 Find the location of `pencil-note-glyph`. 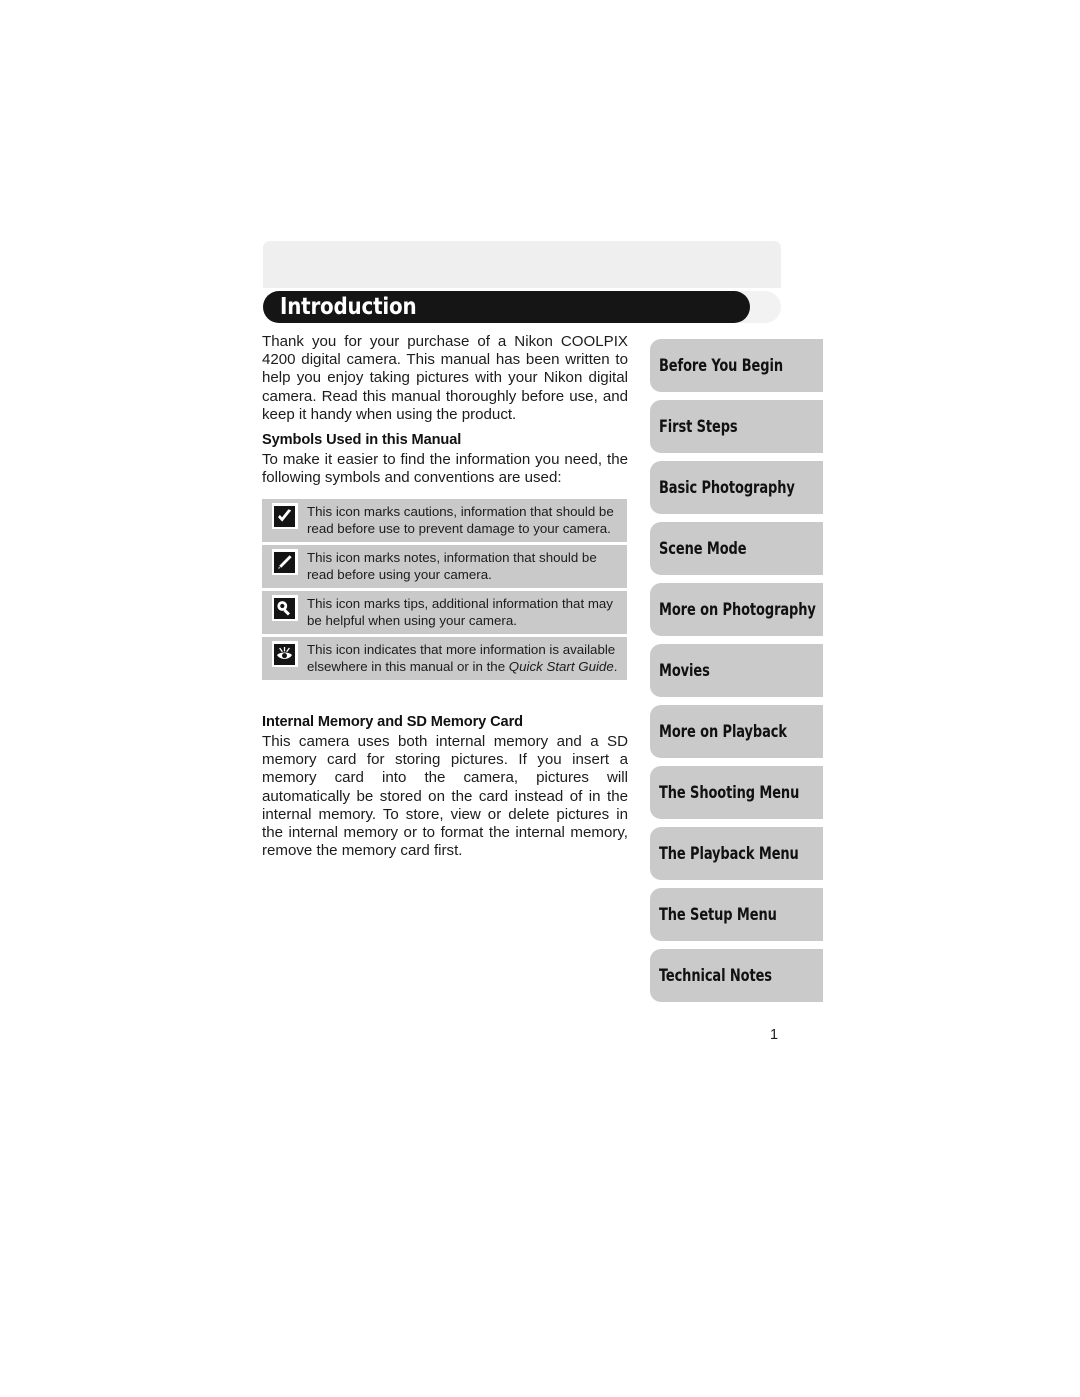

pencil-note-glyph is located at coordinates (284, 562).